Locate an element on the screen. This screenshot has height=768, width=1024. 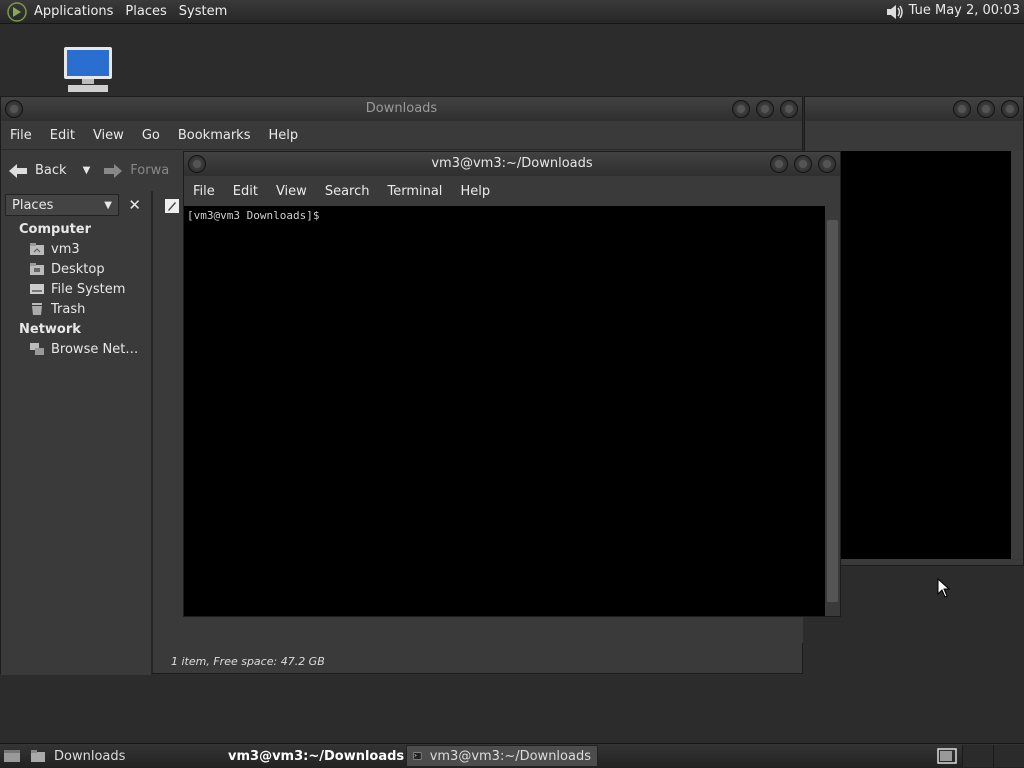
app-menu-logo-icon is located at coordinates (17, 12).